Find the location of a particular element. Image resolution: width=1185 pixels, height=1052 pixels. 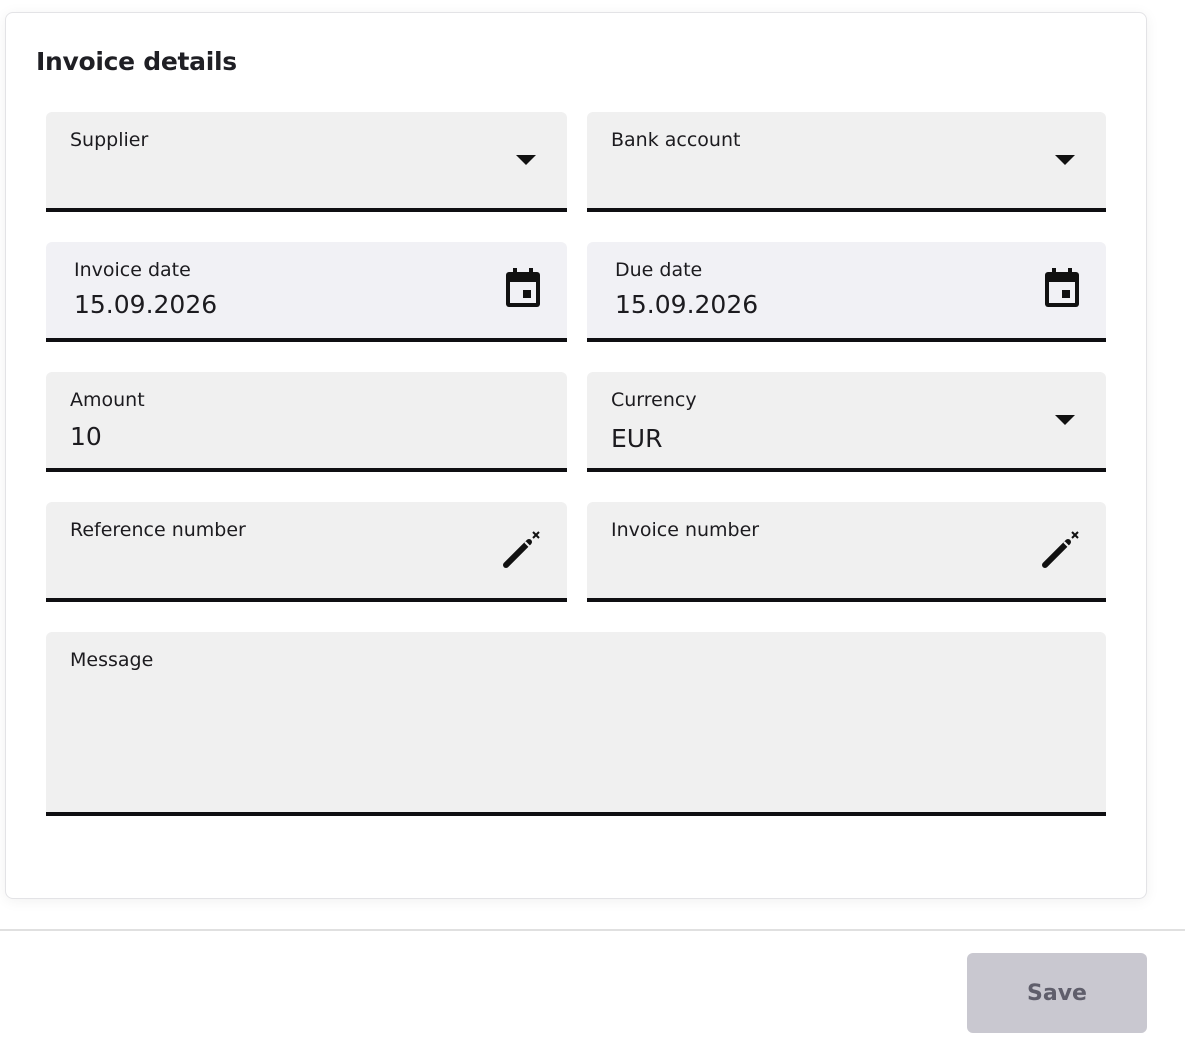

amount-field: Amount 10 is located at coordinates (306, 422).